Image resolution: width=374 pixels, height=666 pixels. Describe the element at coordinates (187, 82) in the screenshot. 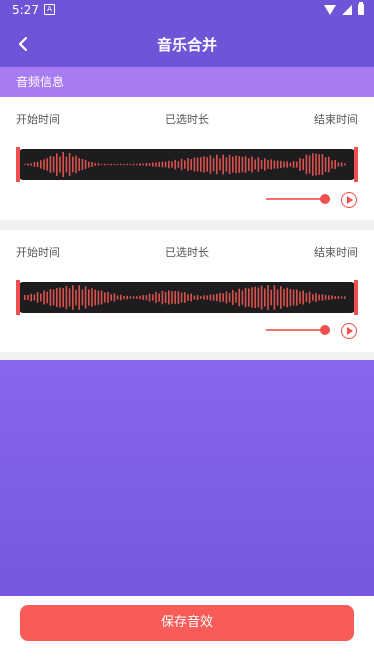

I see `section-header: 音频信息` at that location.